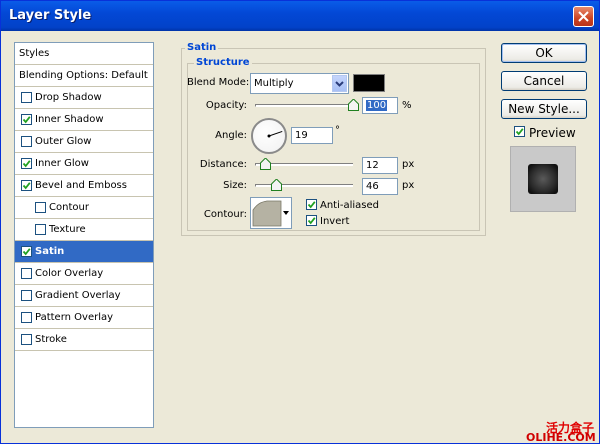 The height and width of the screenshot is (444, 600). I want to click on style-item-contour: Contour, so click(84, 208).